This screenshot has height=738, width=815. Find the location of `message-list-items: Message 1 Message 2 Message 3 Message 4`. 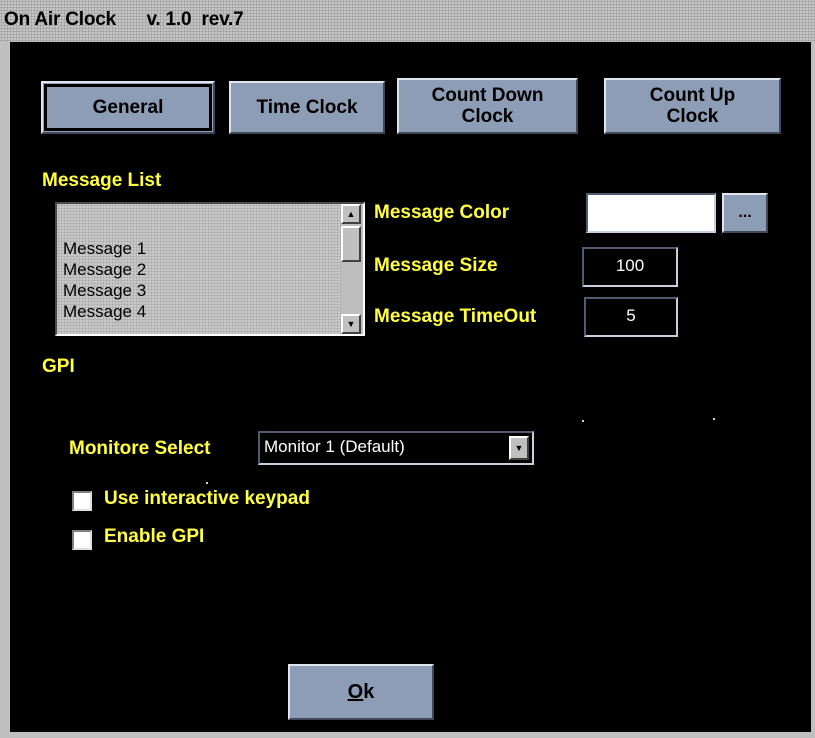

message-list-items: Message 1 Message 2 Message 3 Message 4 is located at coordinates (104, 280).